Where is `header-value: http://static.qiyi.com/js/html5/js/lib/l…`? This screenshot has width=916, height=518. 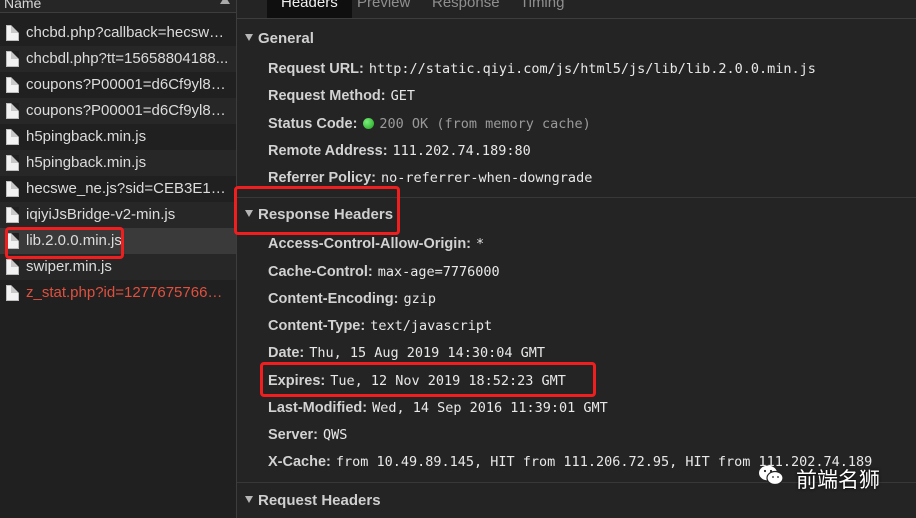 header-value: http://static.qiyi.com/js/html5/js/lib/l… is located at coordinates (592, 69).